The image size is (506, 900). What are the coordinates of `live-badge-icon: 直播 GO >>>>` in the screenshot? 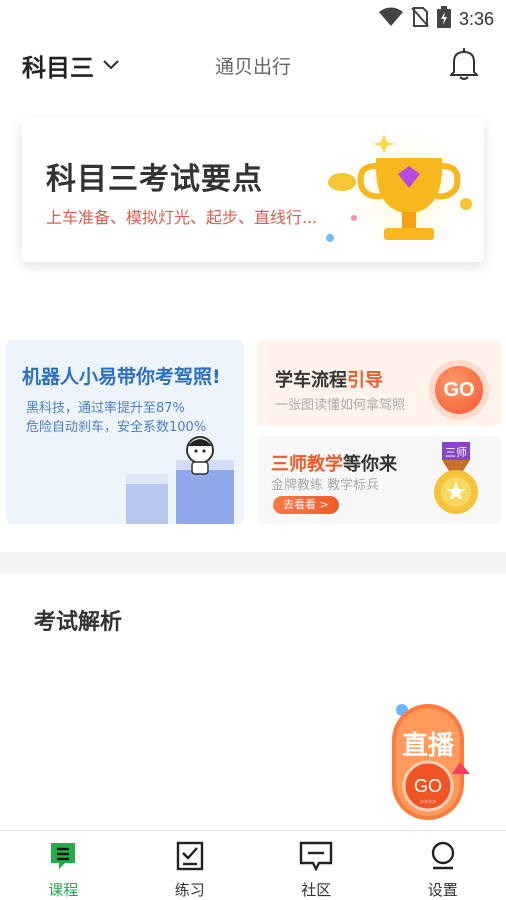 It's located at (431, 762).